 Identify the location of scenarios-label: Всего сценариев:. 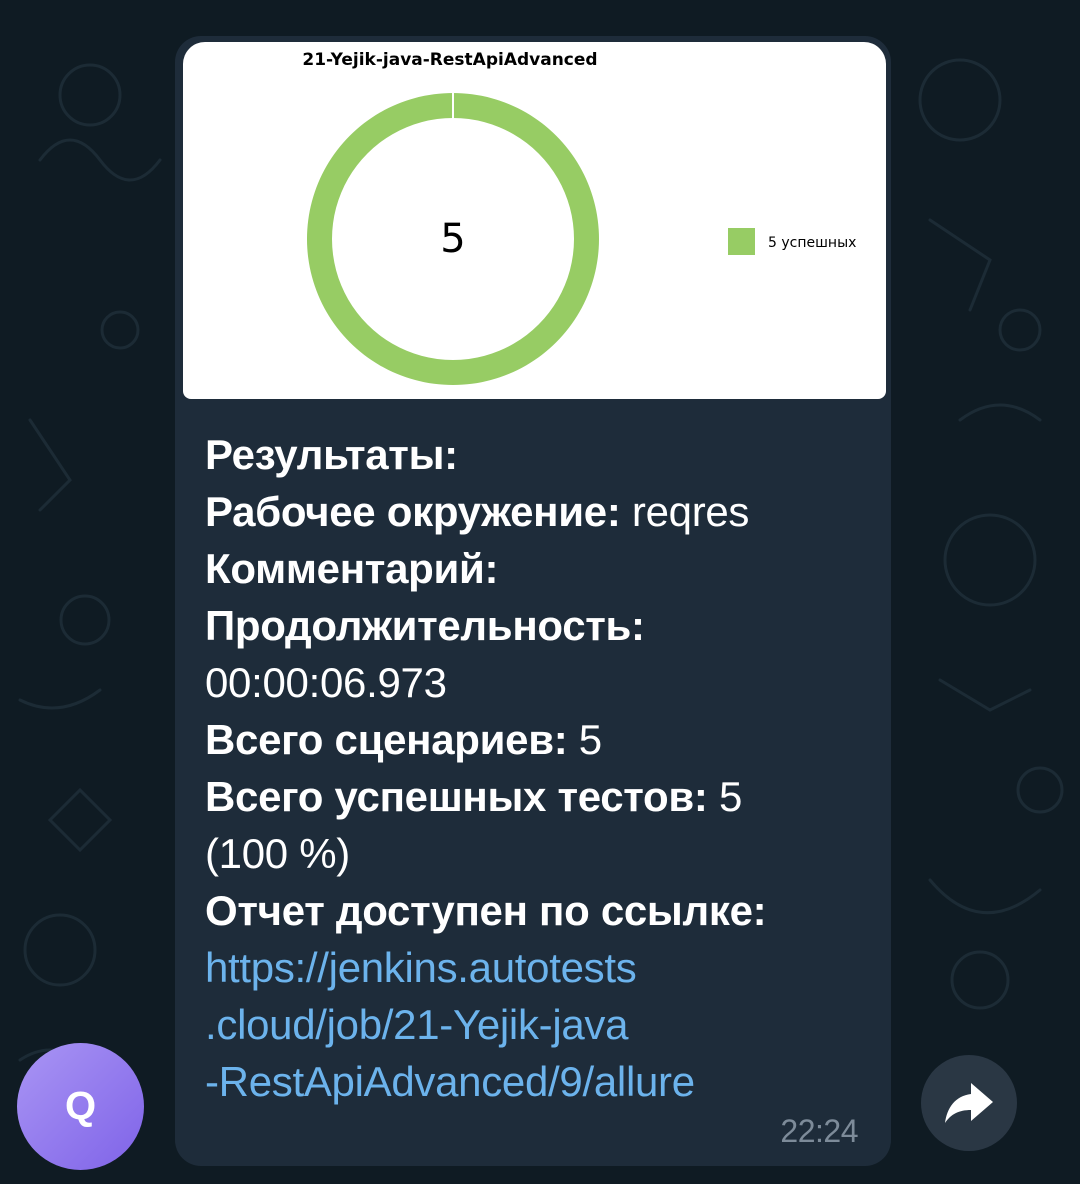
(386, 739).